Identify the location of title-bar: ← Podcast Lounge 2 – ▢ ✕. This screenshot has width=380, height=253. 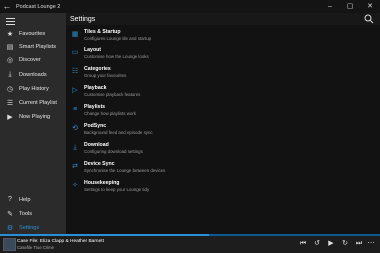
(190, 6).